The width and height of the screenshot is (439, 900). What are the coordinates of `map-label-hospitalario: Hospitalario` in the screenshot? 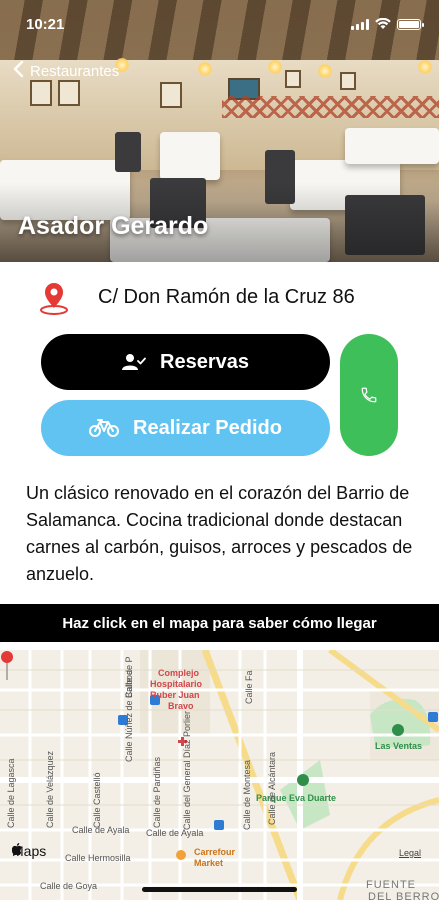 It's located at (176, 684).